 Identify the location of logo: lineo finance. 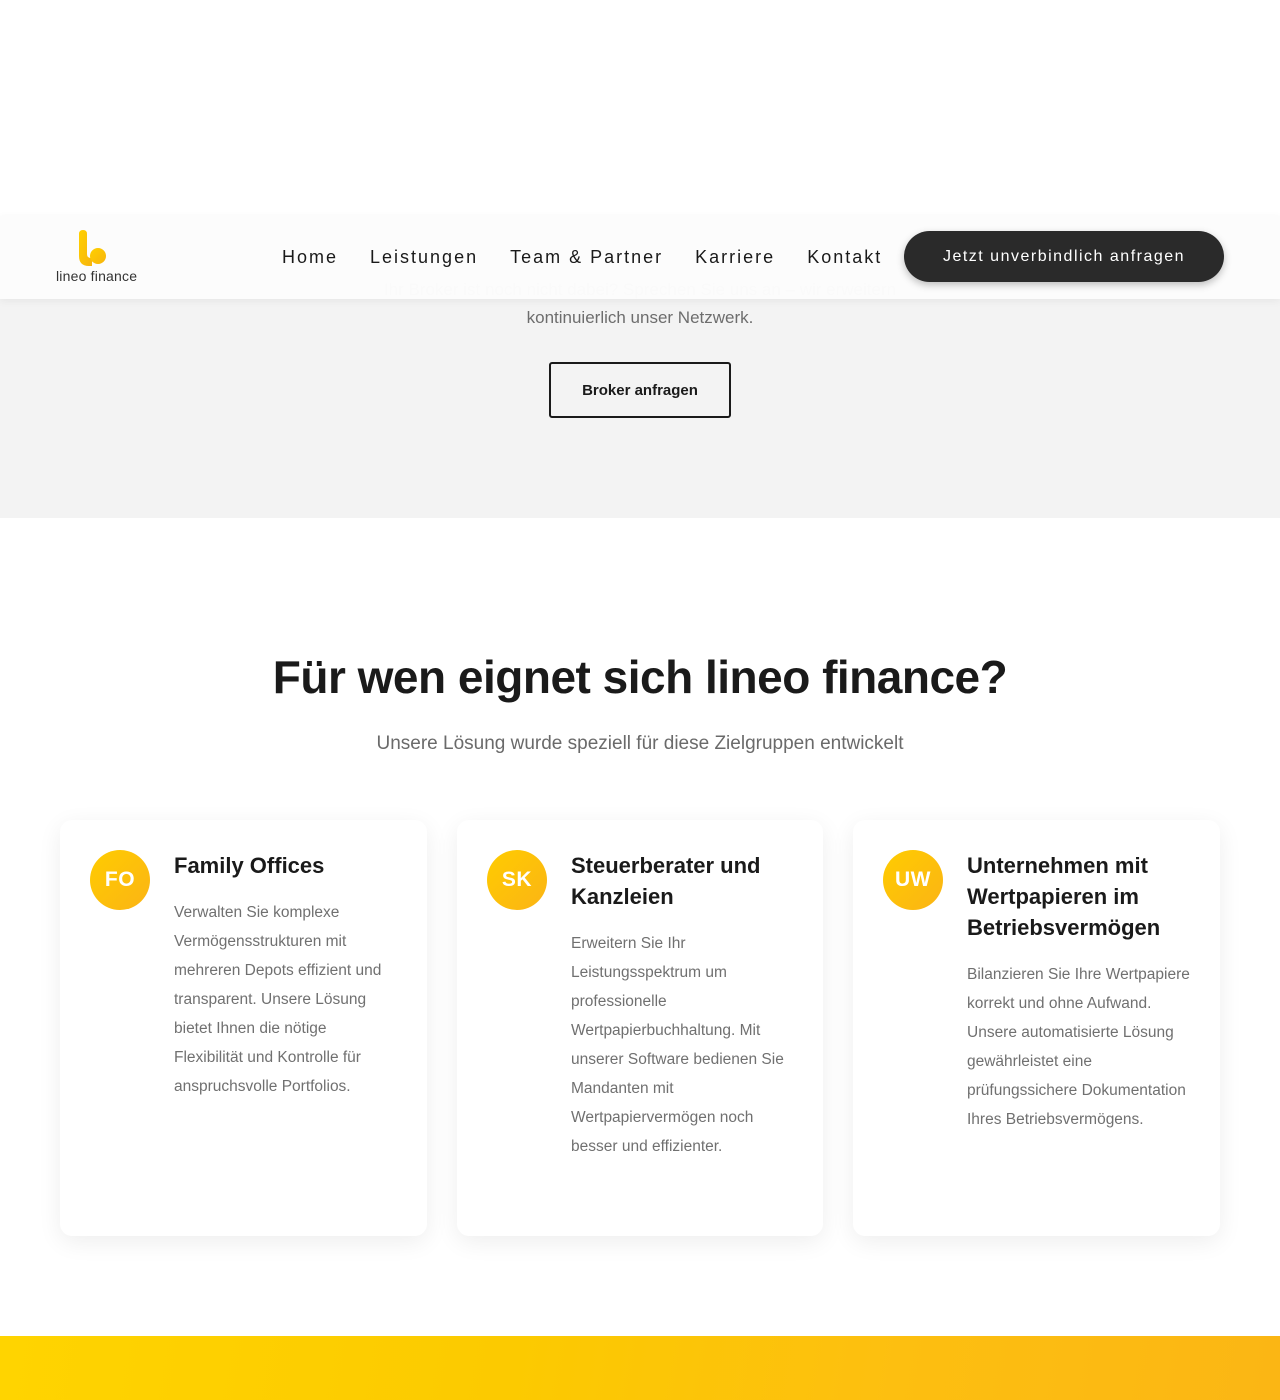
(97, 258).